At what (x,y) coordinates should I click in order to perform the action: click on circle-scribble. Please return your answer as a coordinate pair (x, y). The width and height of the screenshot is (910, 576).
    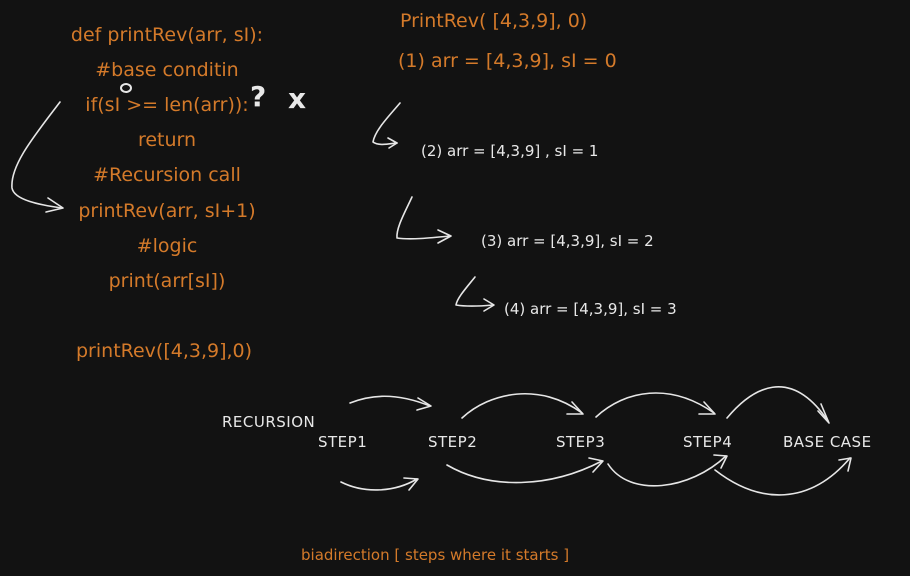
    Looking at the image, I should click on (126, 88).